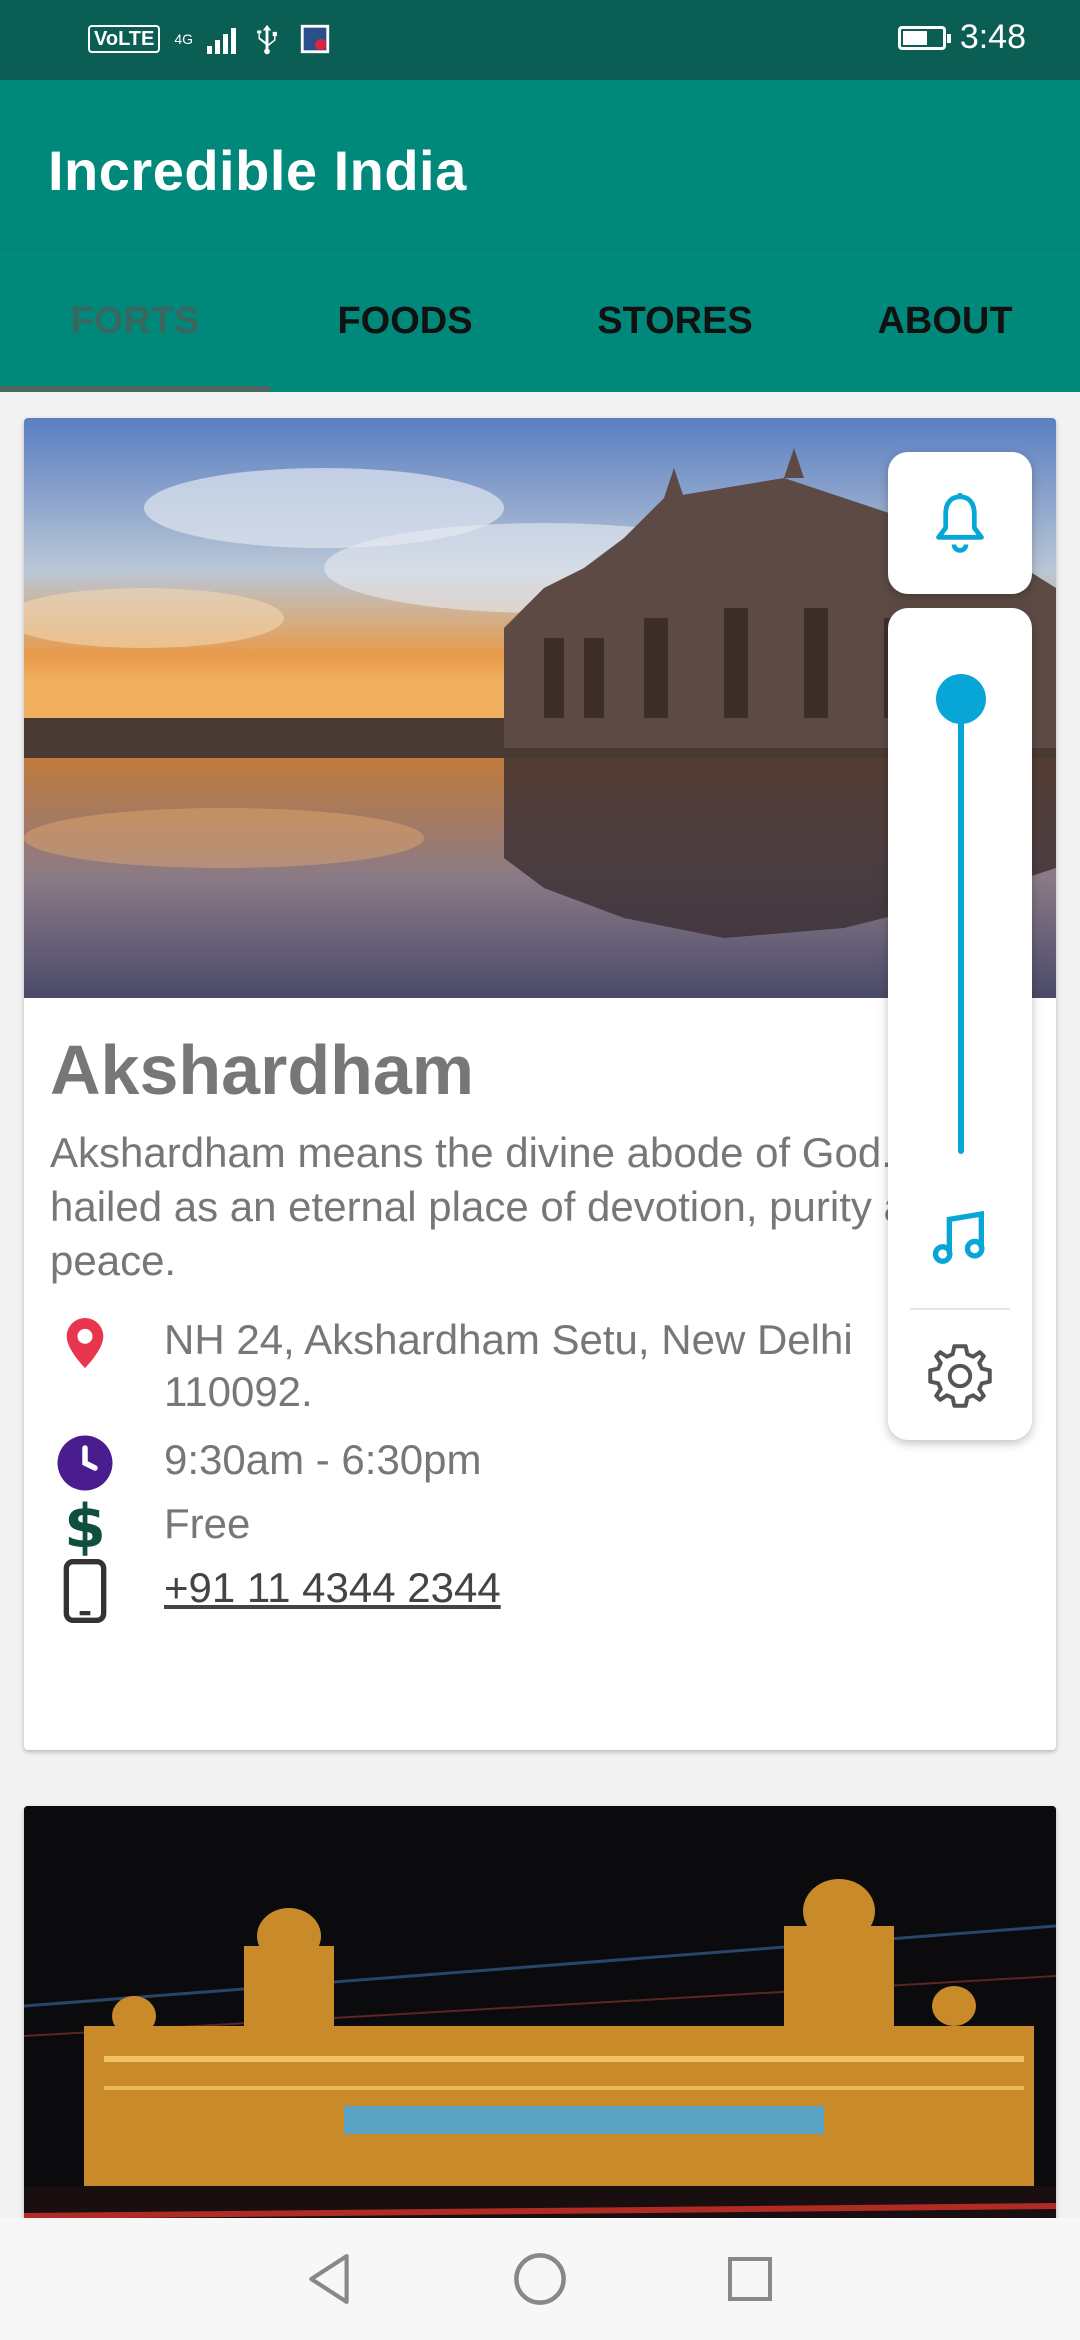 The image size is (1080, 2340). Describe the element at coordinates (323, 1459) in the screenshot. I see `hours-text: 9:30am - 6:30pm` at that location.